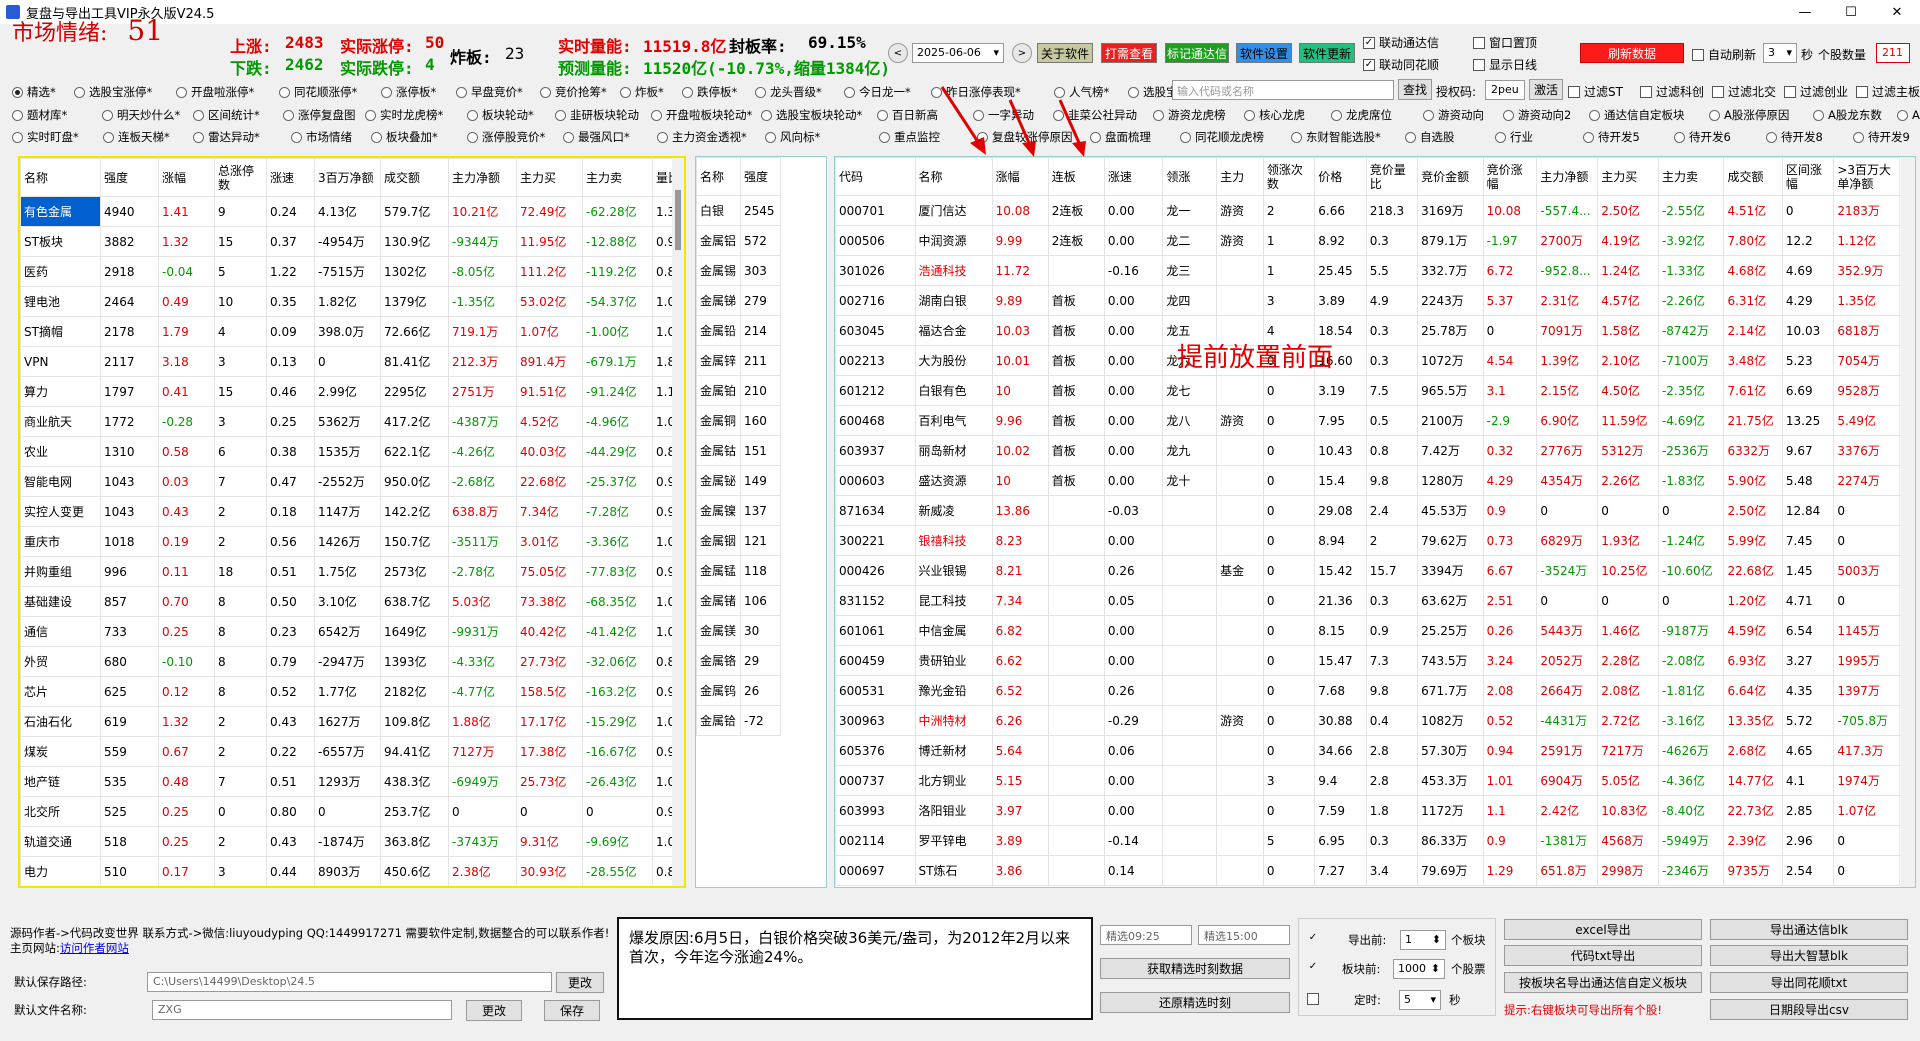 The width and height of the screenshot is (1920, 1041). What do you see at coordinates (1510, 176) in the screenshot?
I see `column-header: 竞价涨幅` at bounding box center [1510, 176].